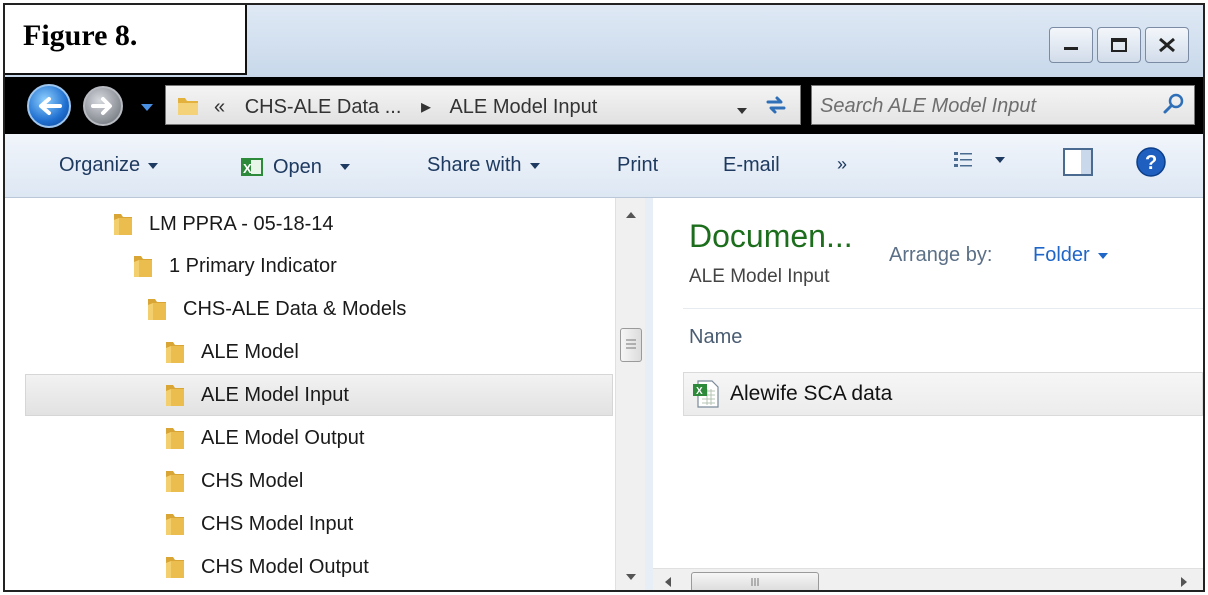 The image size is (1208, 595). Describe the element at coordinates (103, 106) in the screenshot. I see `forward-button` at that location.